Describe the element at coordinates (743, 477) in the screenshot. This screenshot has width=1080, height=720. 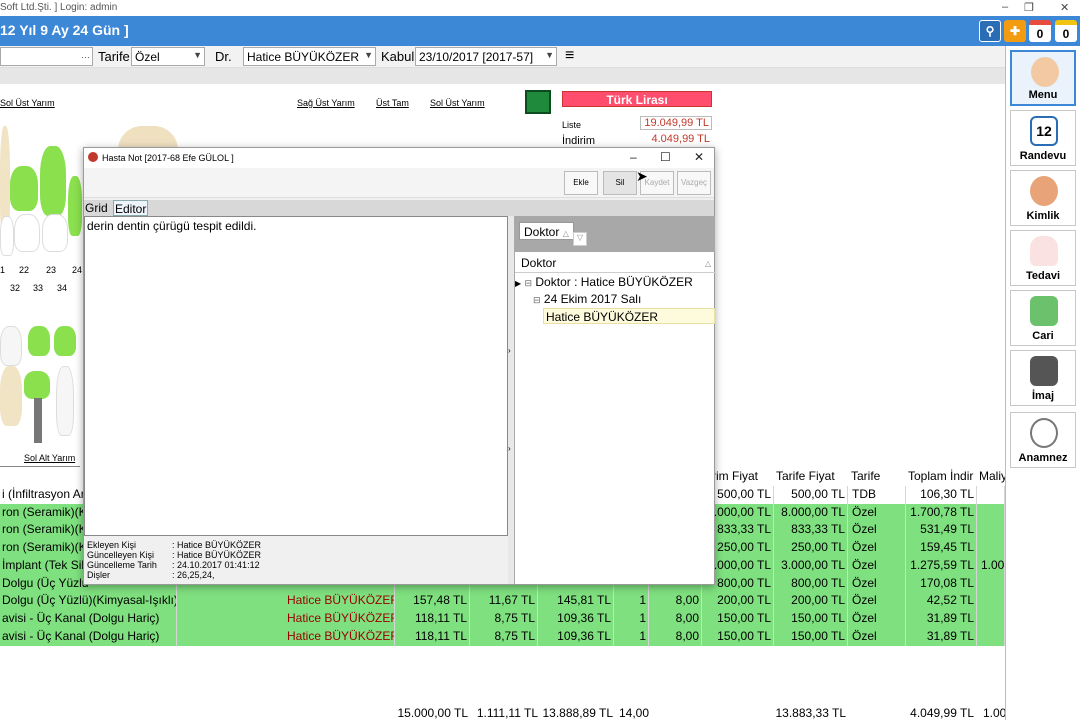
I see `column-header: rim Fiyat` at that location.